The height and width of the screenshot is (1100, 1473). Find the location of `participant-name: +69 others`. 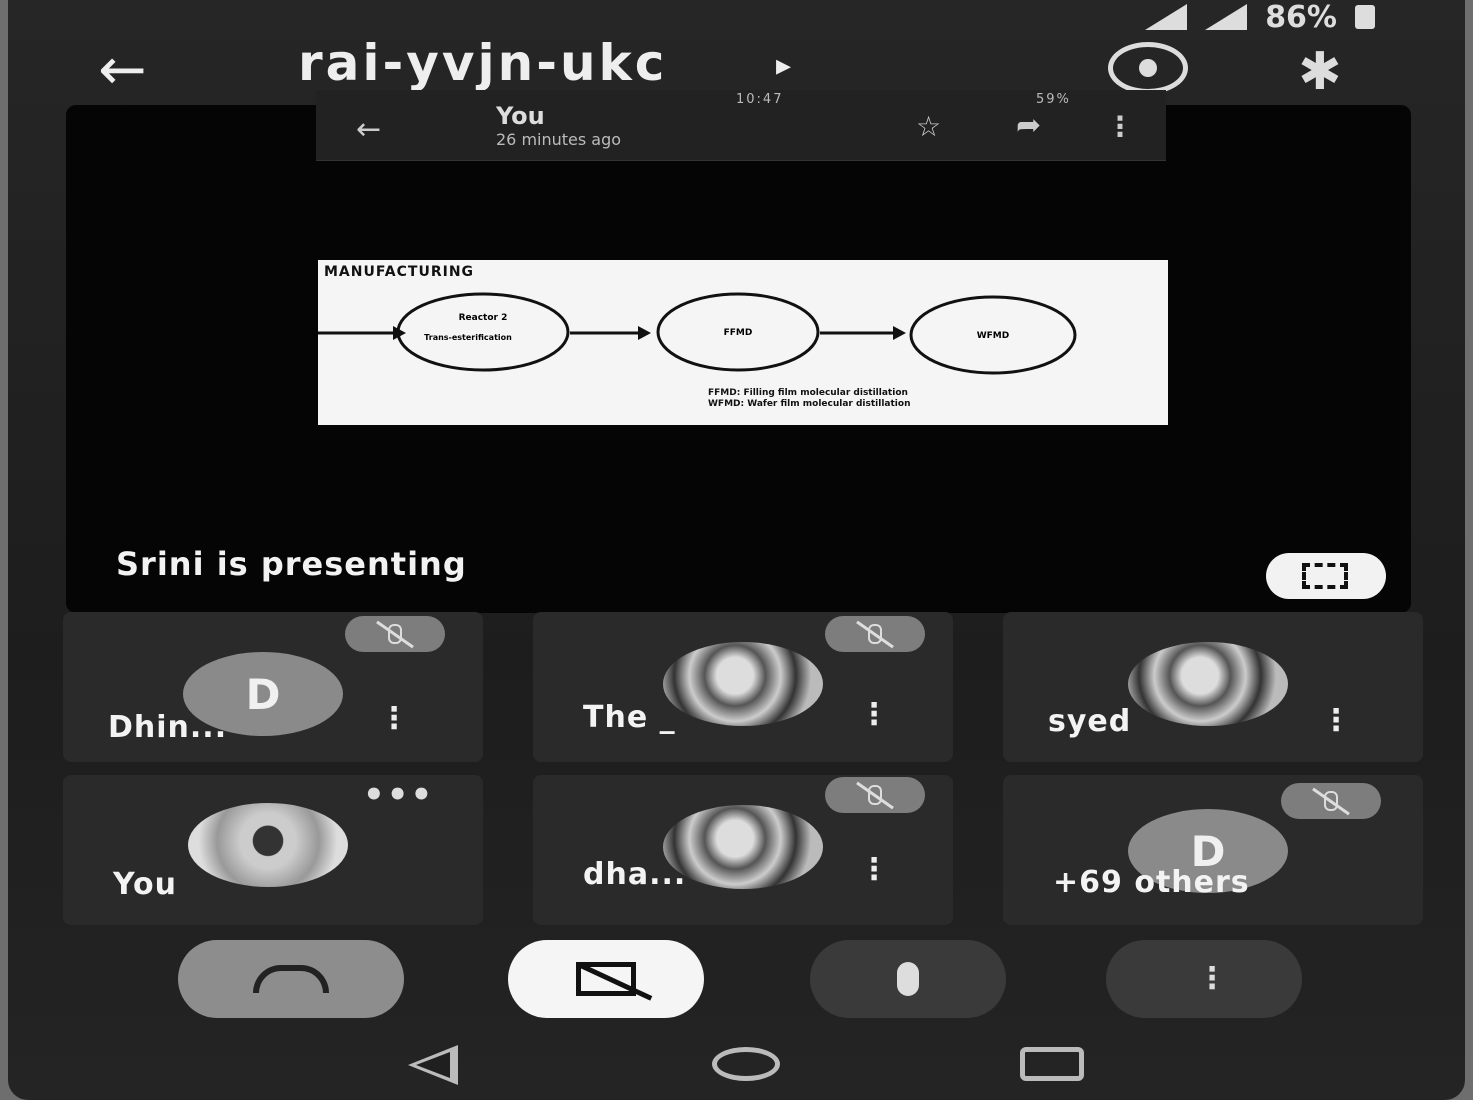

participant-name: +69 others is located at coordinates (1151, 882).